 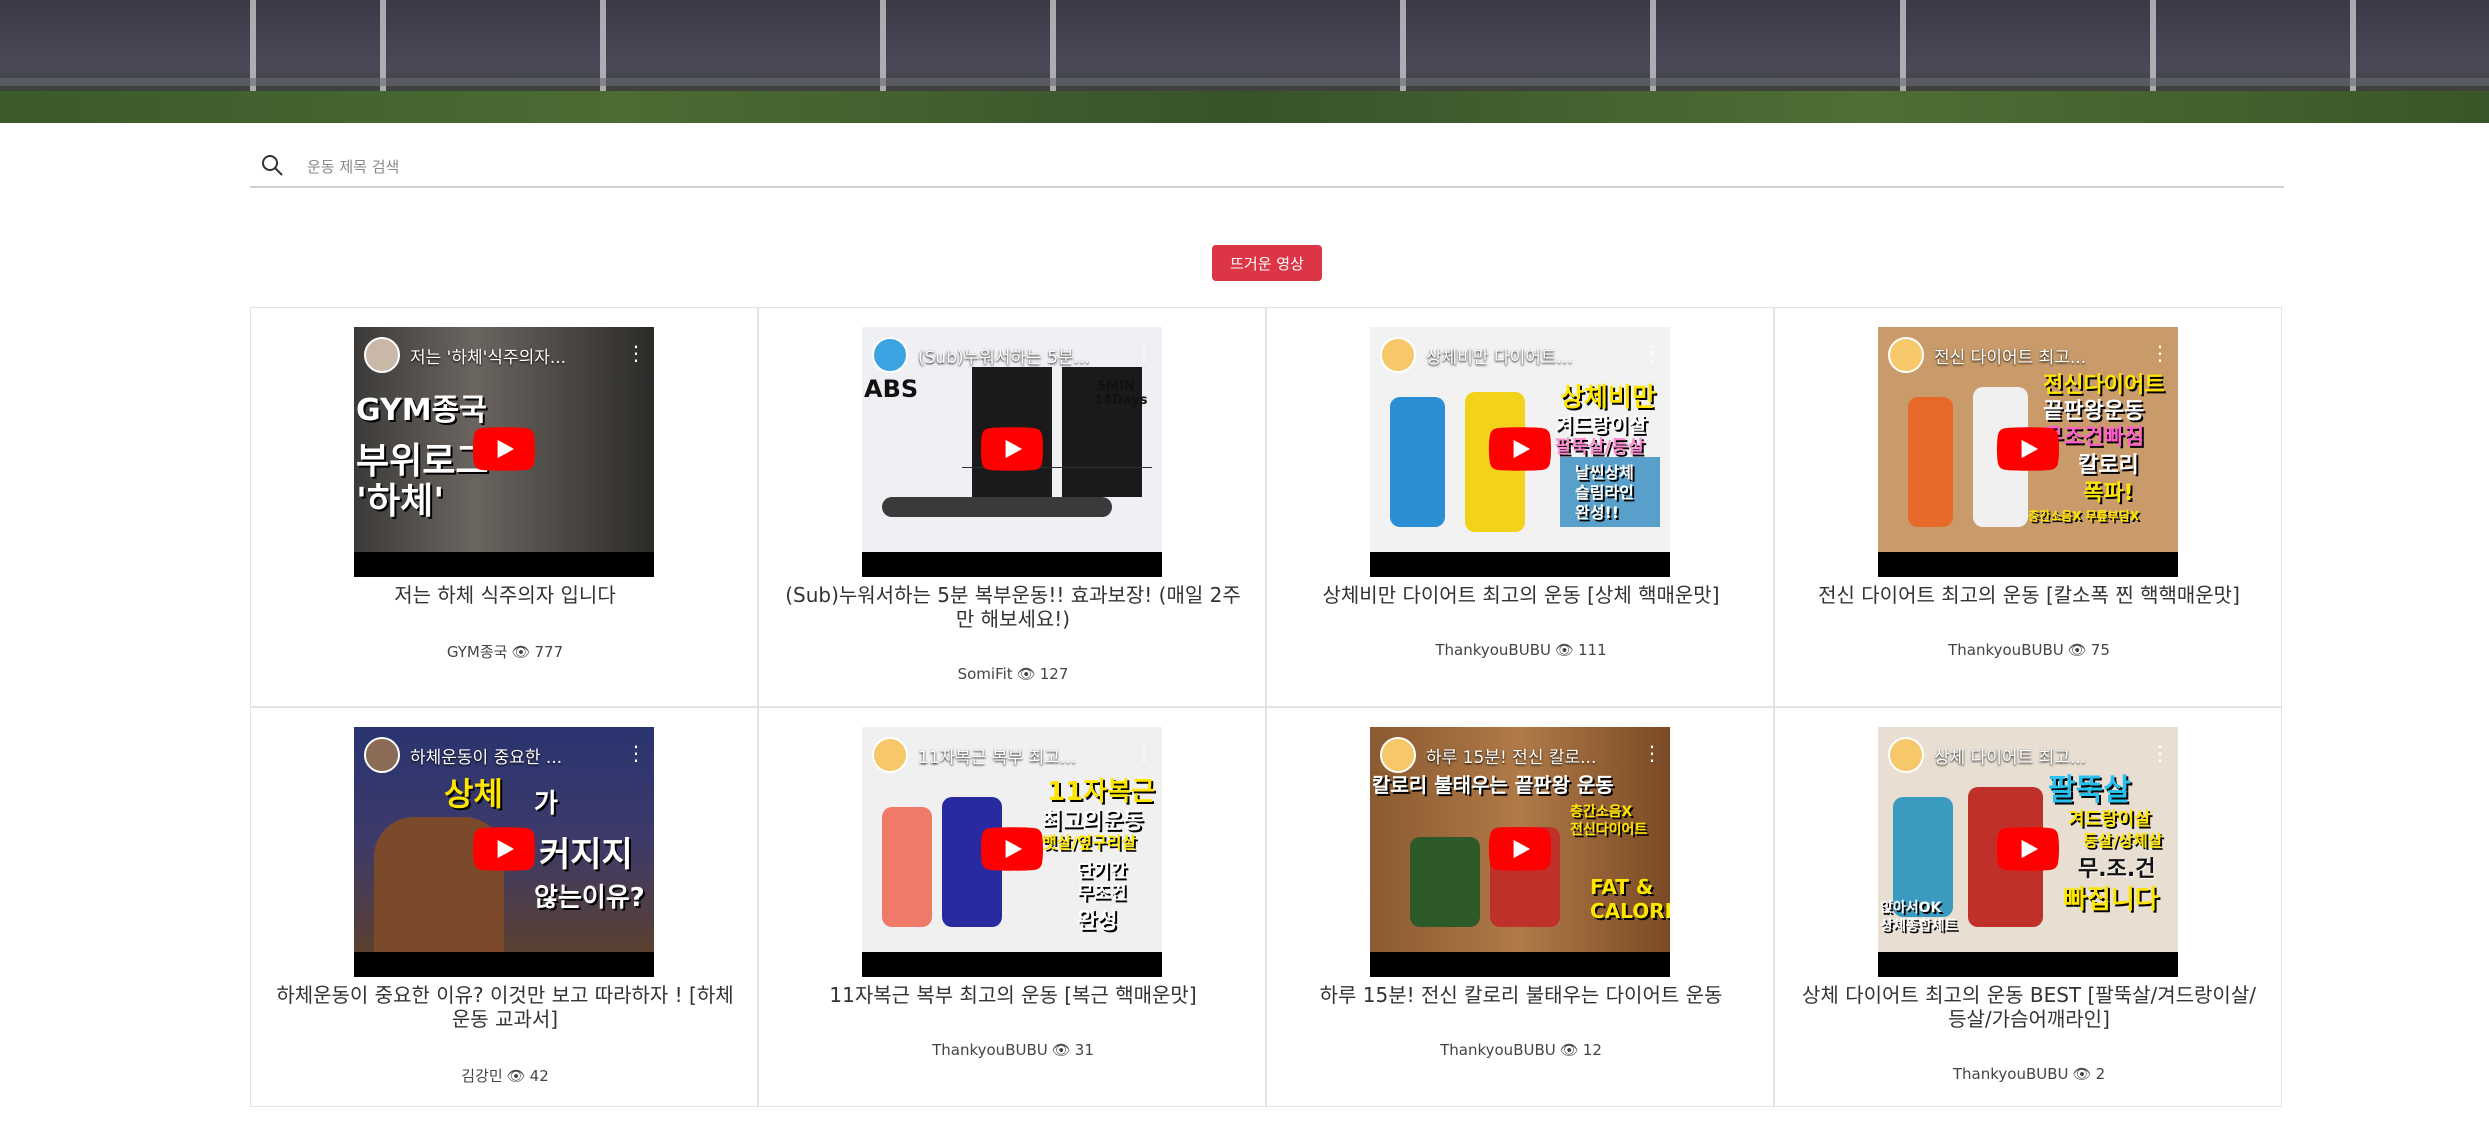 I want to click on thumb-text: 팔뚝살/등살, so click(x=1600, y=447).